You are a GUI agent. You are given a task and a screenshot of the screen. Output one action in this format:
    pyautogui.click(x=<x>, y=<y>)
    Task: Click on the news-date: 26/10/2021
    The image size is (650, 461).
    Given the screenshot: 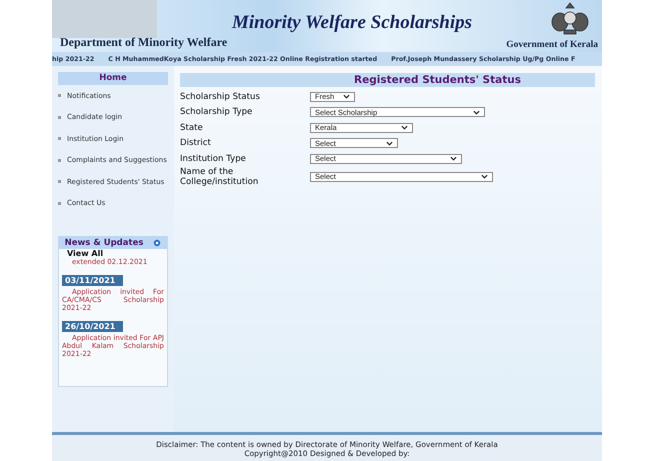 What is the action you would take?
    pyautogui.click(x=92, y=326)
    